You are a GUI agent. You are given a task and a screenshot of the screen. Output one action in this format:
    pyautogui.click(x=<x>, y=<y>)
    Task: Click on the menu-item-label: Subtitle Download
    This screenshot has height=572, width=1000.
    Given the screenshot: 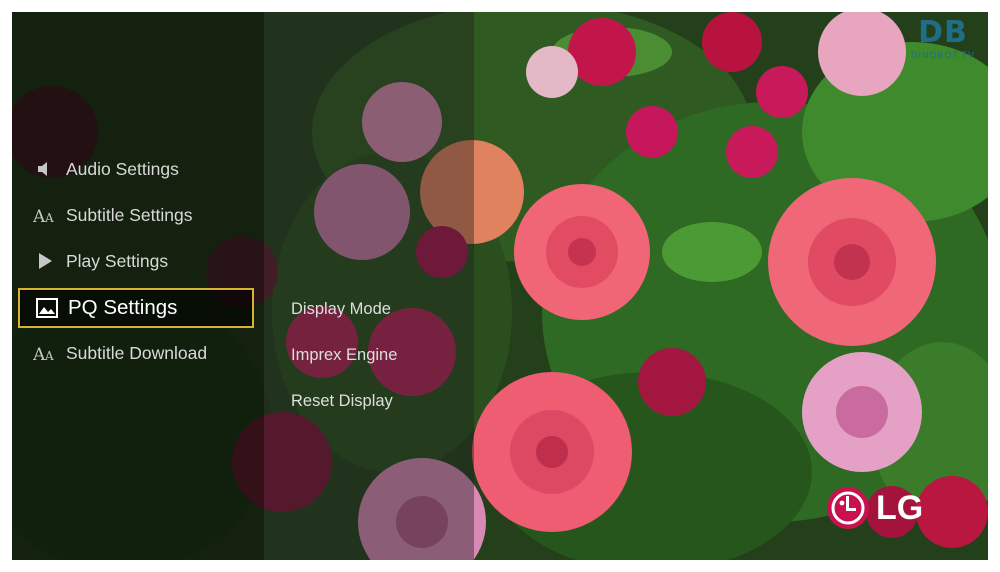 What is the action you would take?
    pyautogui.click(x=137, y=352)
    